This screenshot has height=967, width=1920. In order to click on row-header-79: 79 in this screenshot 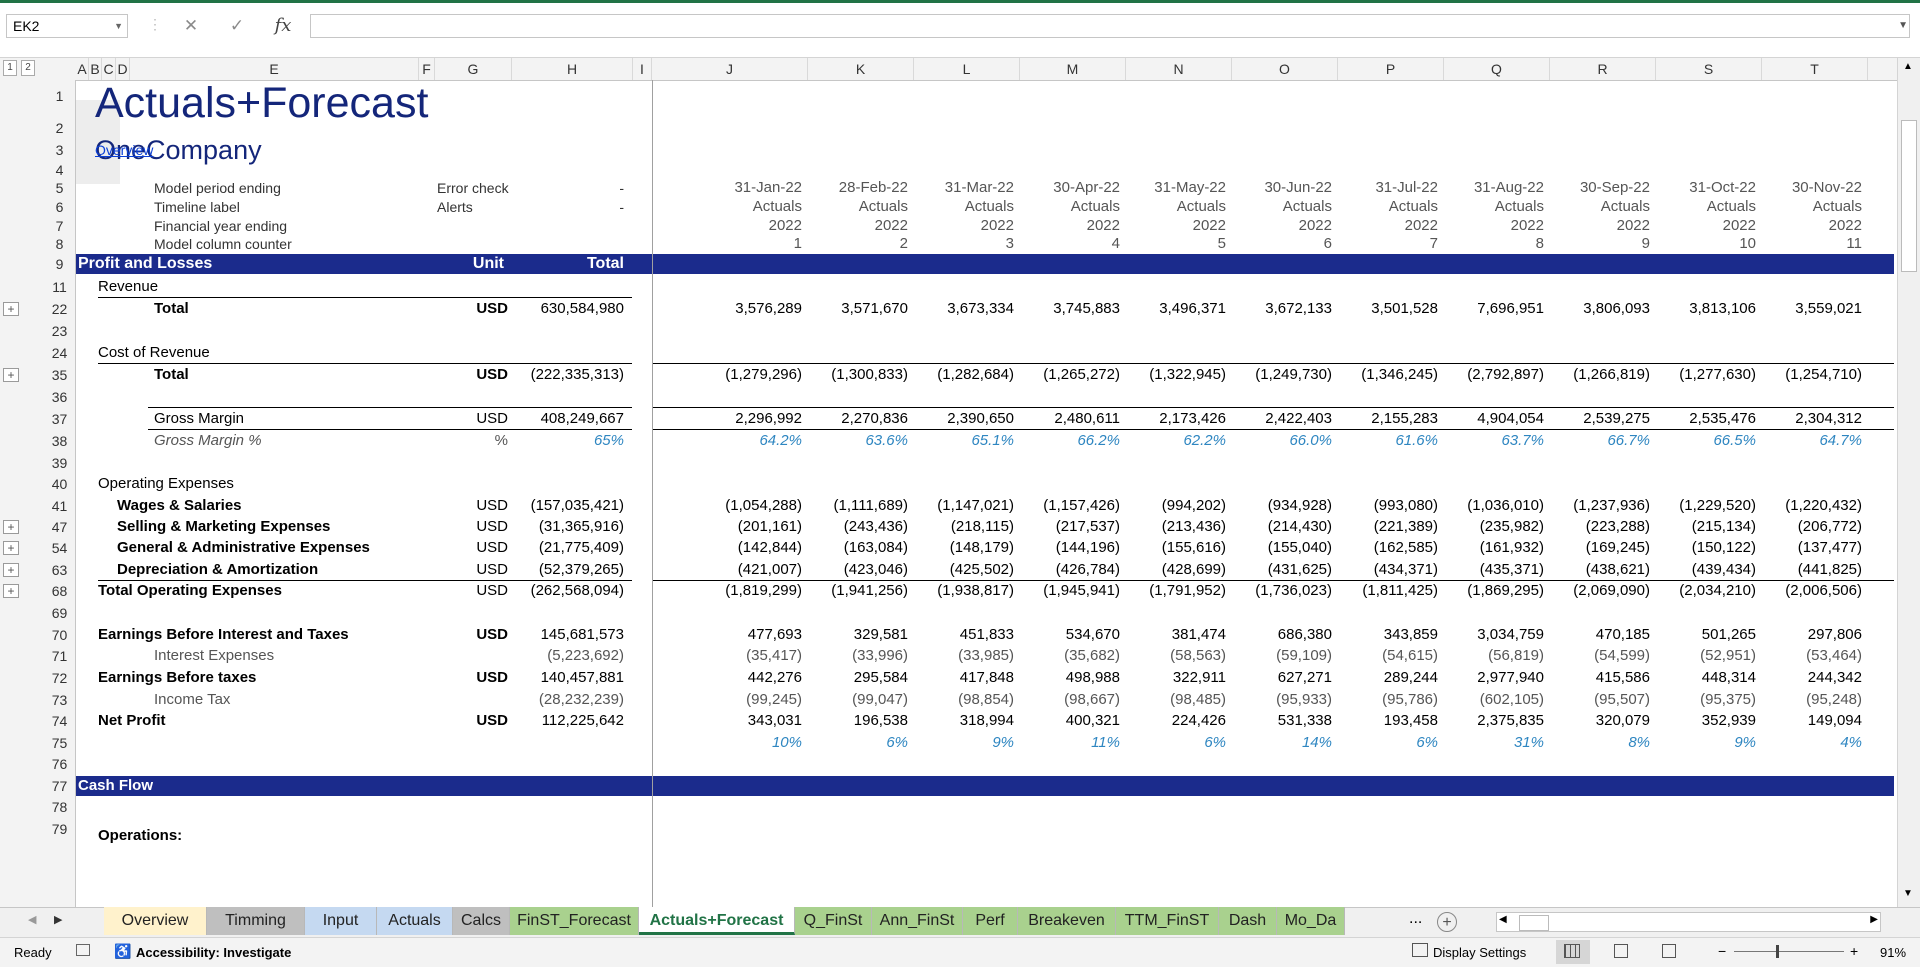, I will do `click(59, 829)`.